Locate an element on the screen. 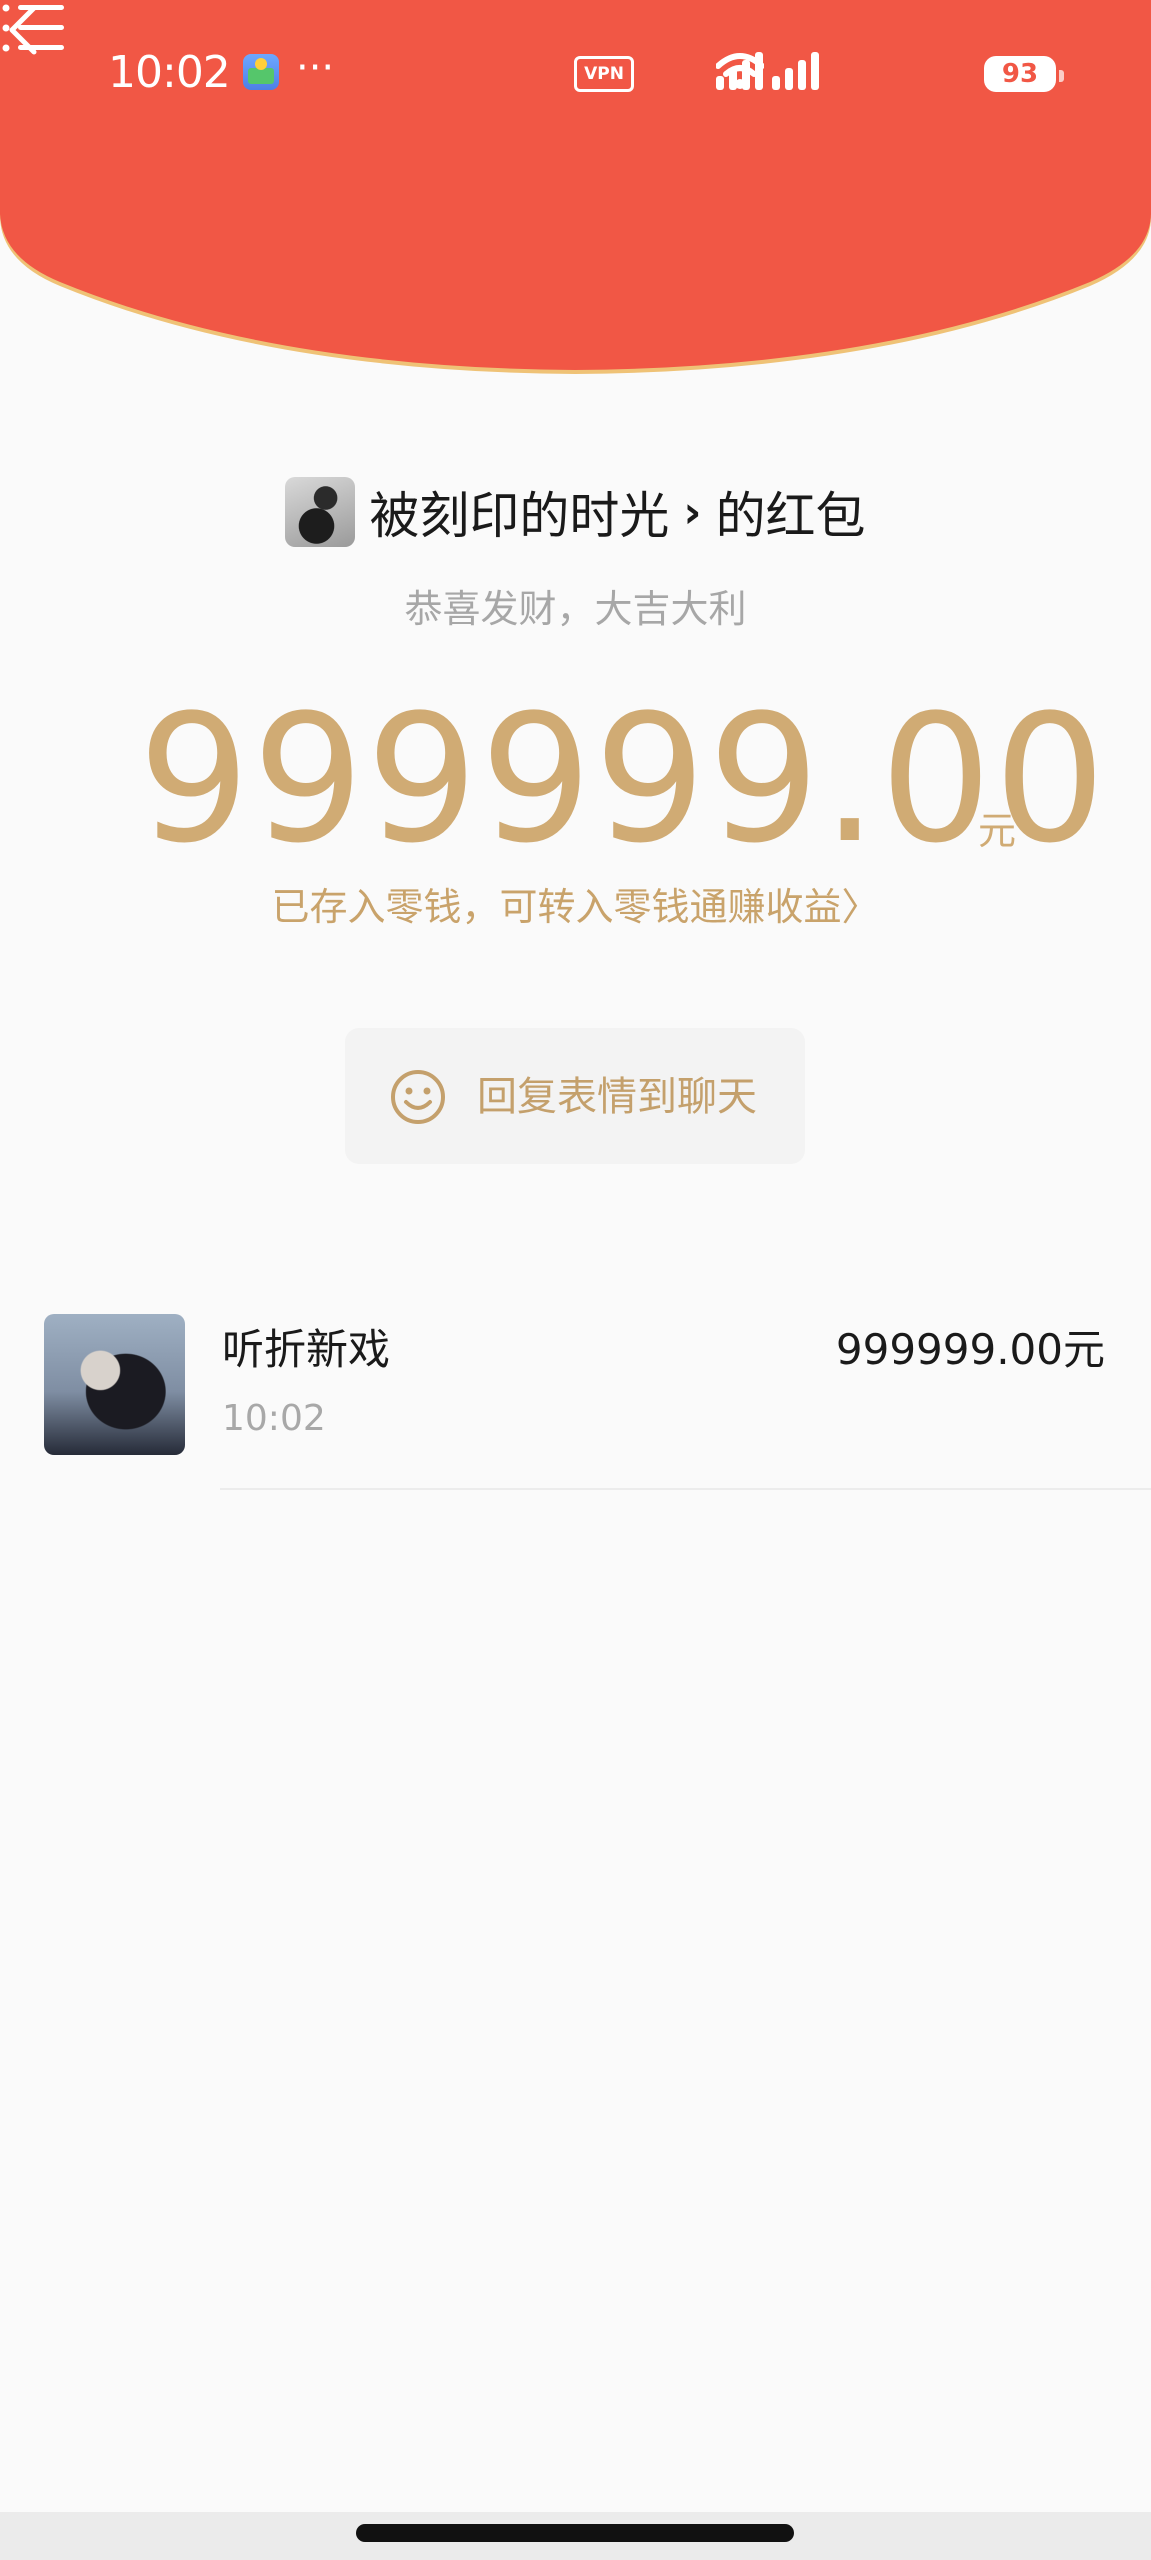 The width and height of the screenshot is (1151, 2560). greeting-text: 恭喜发财，大吉大利 is located at coordinates (575, 609).